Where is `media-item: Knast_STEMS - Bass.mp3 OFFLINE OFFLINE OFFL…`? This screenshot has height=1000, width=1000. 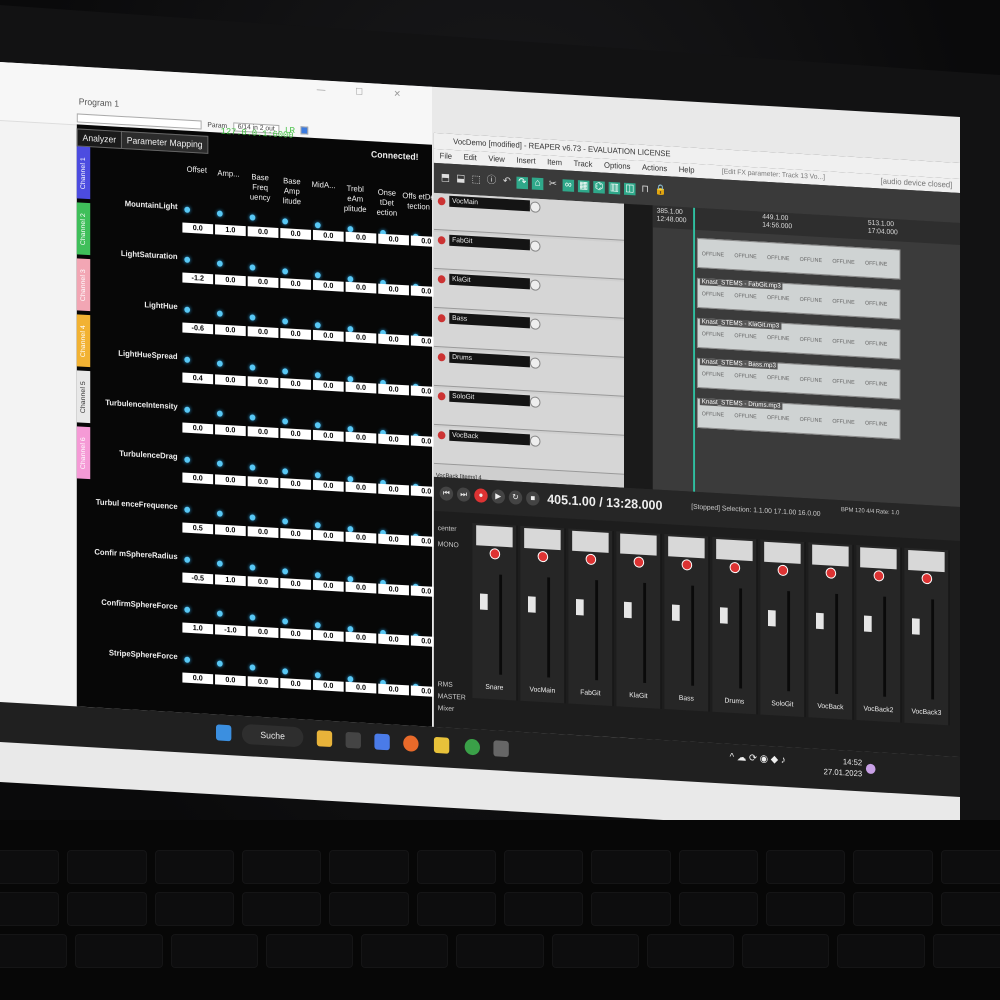
media-item: Knast_STEMS - Bass.mp3 OFFLINE OFFLINE OFFL… is located at coordinates (798, 378).